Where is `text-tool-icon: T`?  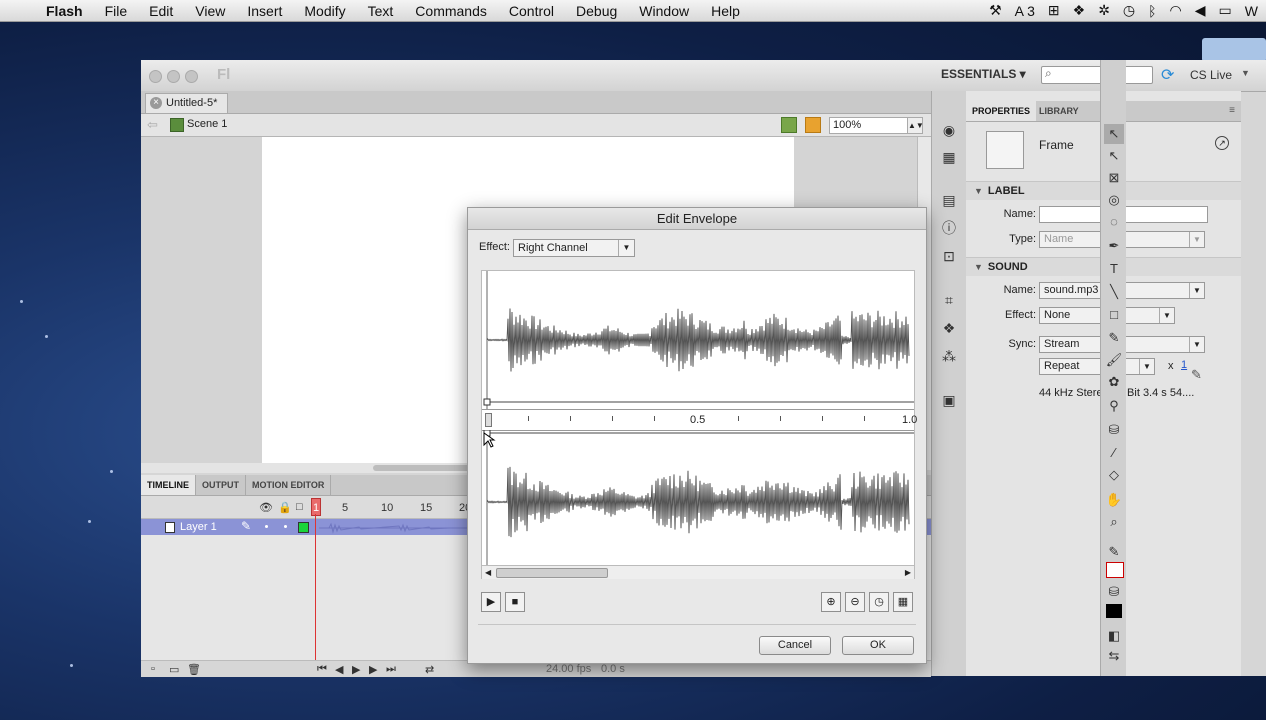
text-tool-icon: T is located at coordinates (1114, 269).